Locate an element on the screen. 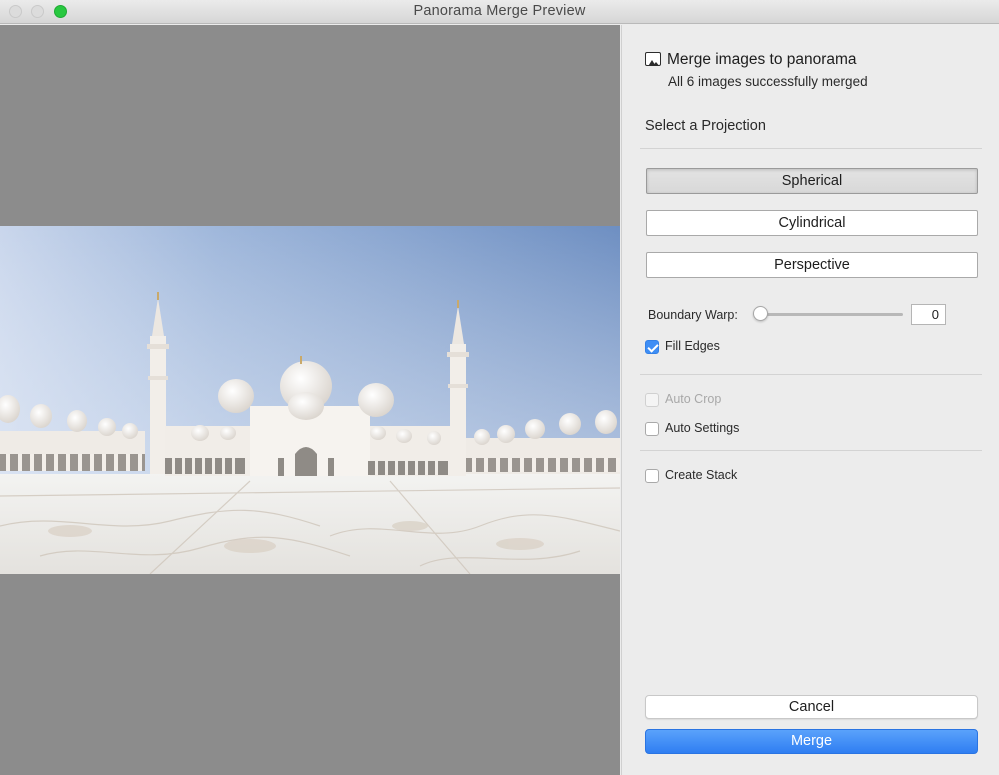 The image size is (999, 775). fill-edges-label: Fill Edges is located at coordinates (692, 346).